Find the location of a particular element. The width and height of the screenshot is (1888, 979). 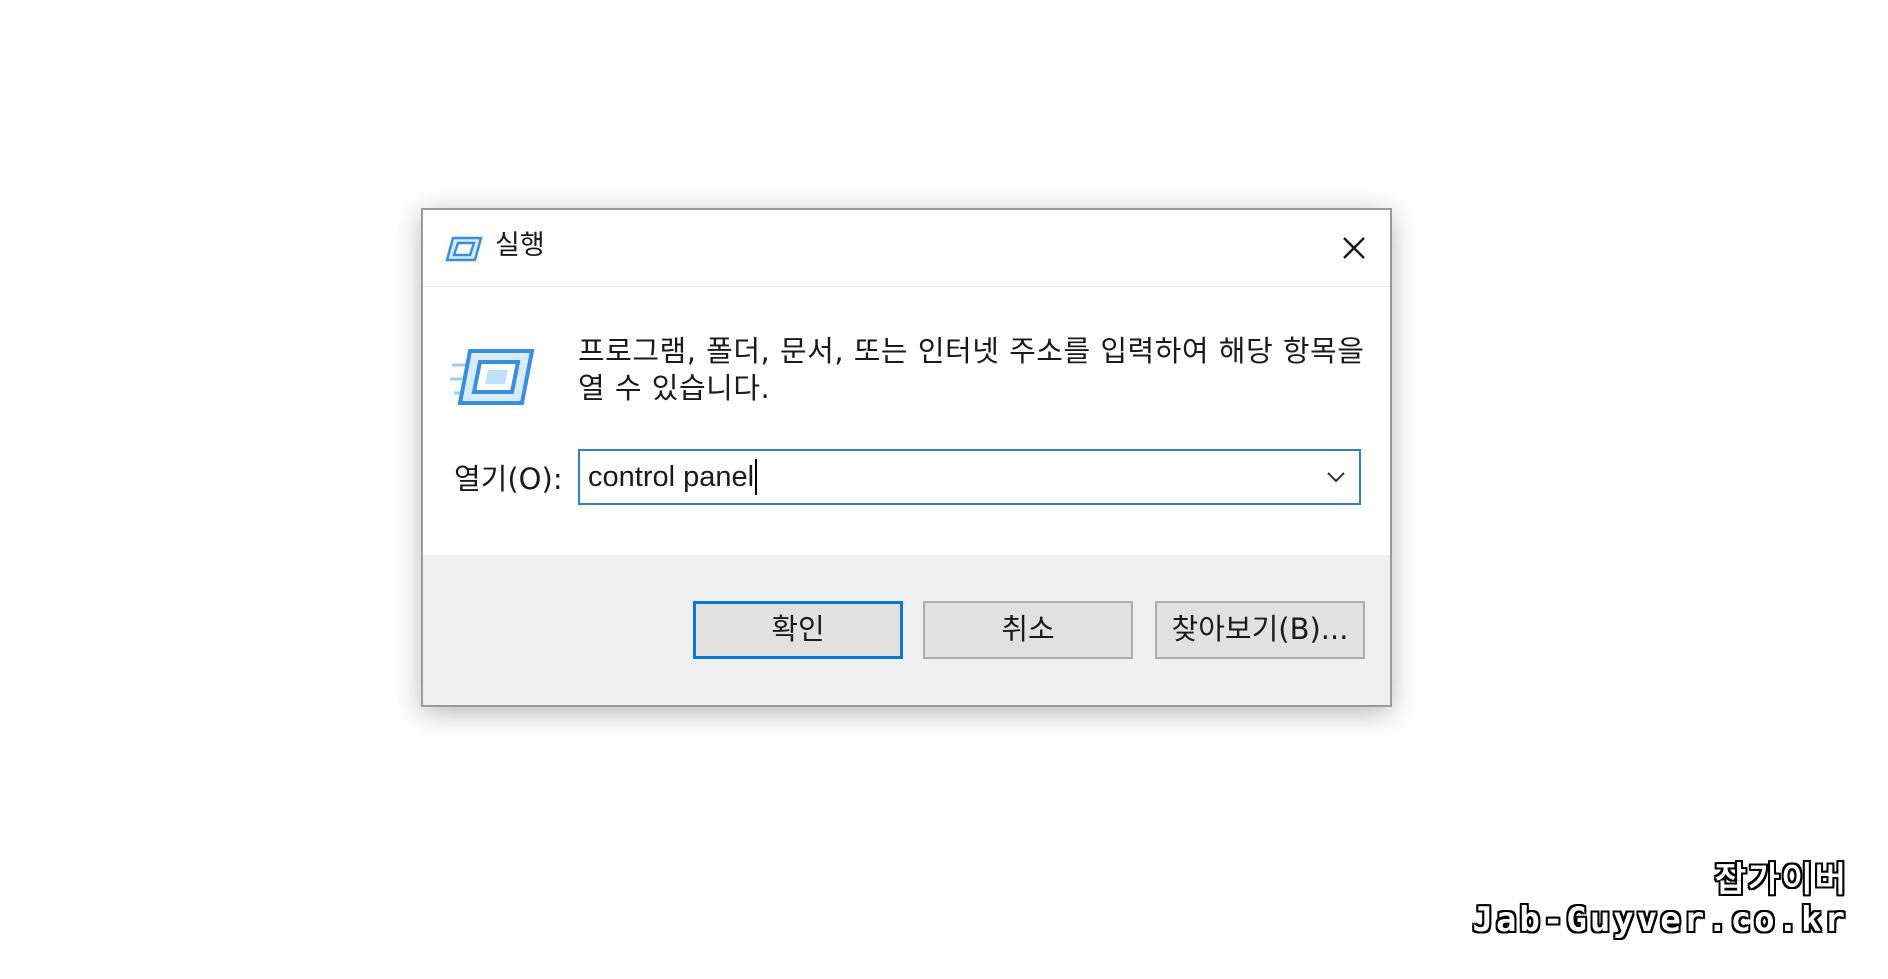

chevron-down-icon is located at coordinates (1336, 477).